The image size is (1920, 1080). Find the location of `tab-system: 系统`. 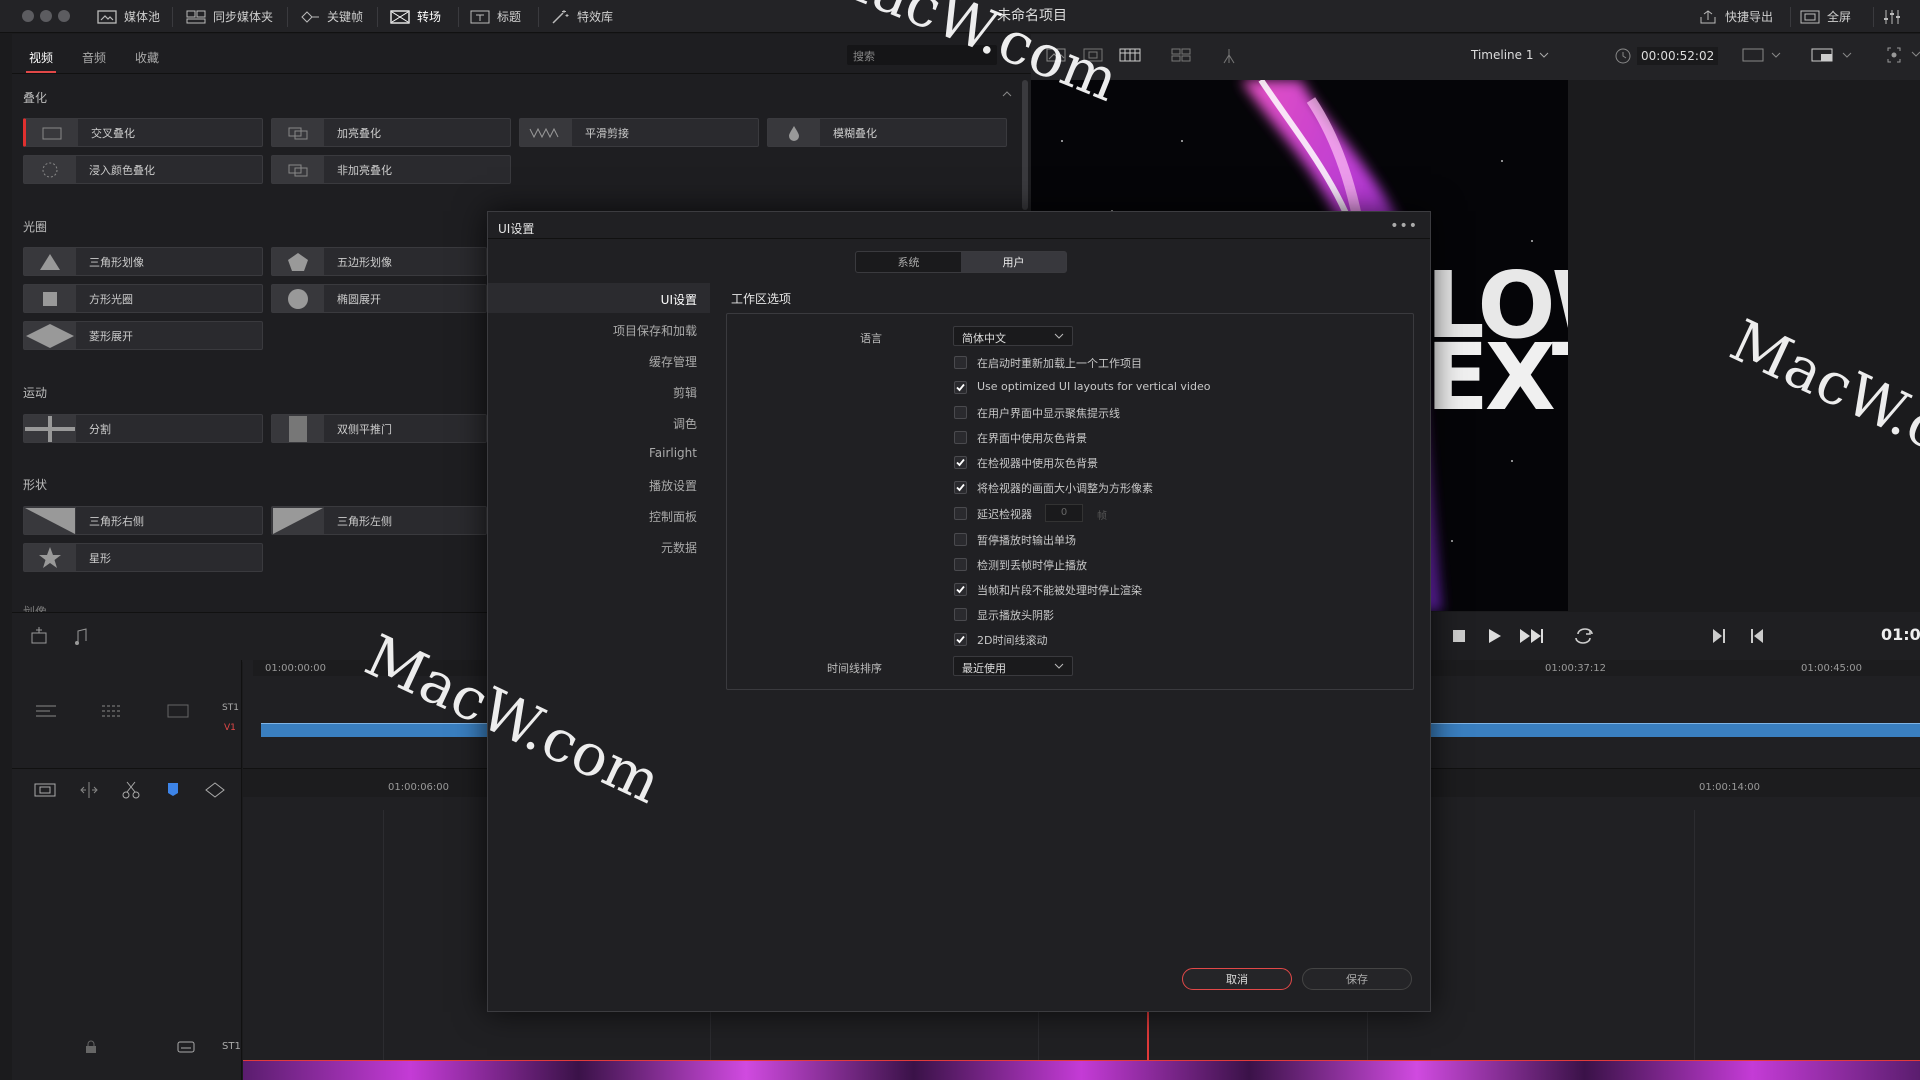

tab-system: 系统 is located at coordinates (908, 262).